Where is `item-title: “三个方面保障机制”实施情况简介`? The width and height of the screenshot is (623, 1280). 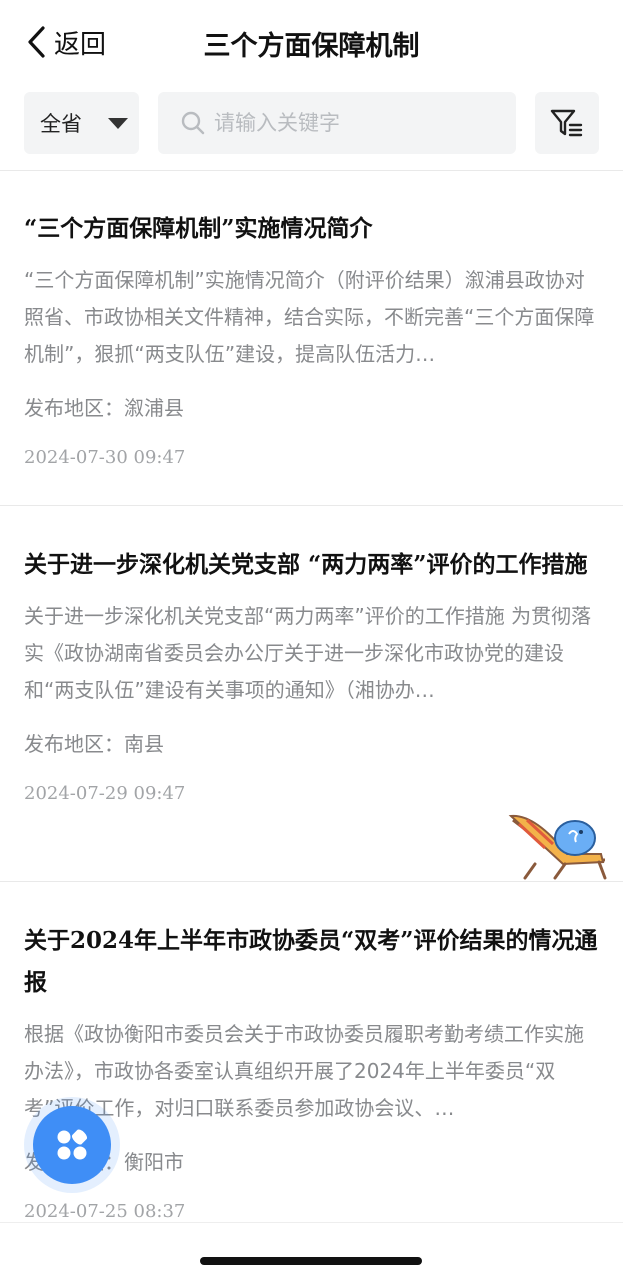
item-title: “三个方面保障机制”实施情况简介 is located at coordinates (198, 228).